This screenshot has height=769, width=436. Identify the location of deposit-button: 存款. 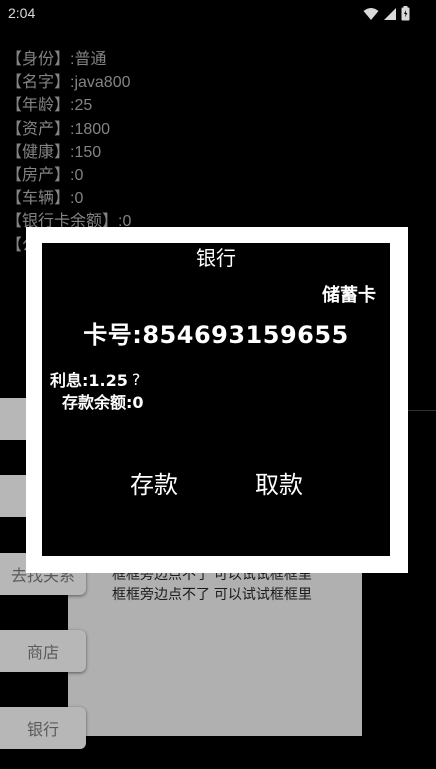
(154, 482).